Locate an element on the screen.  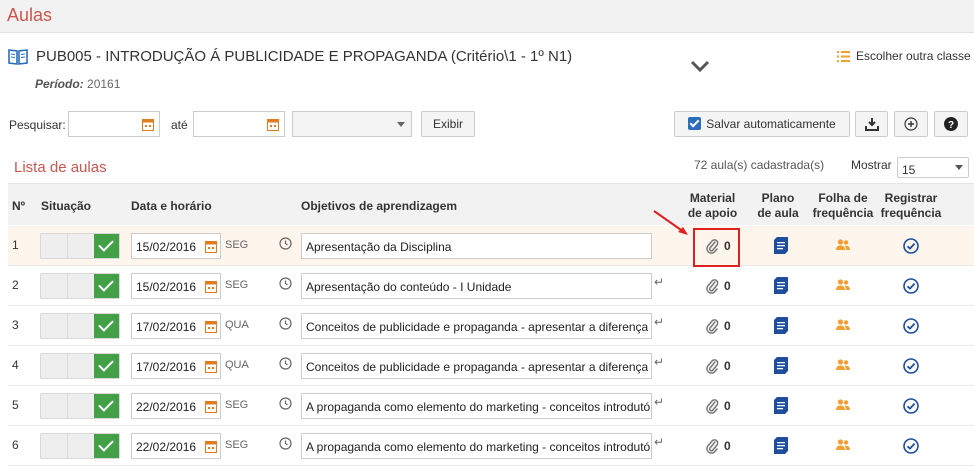
check-icon is located at coordinates (106, 406).